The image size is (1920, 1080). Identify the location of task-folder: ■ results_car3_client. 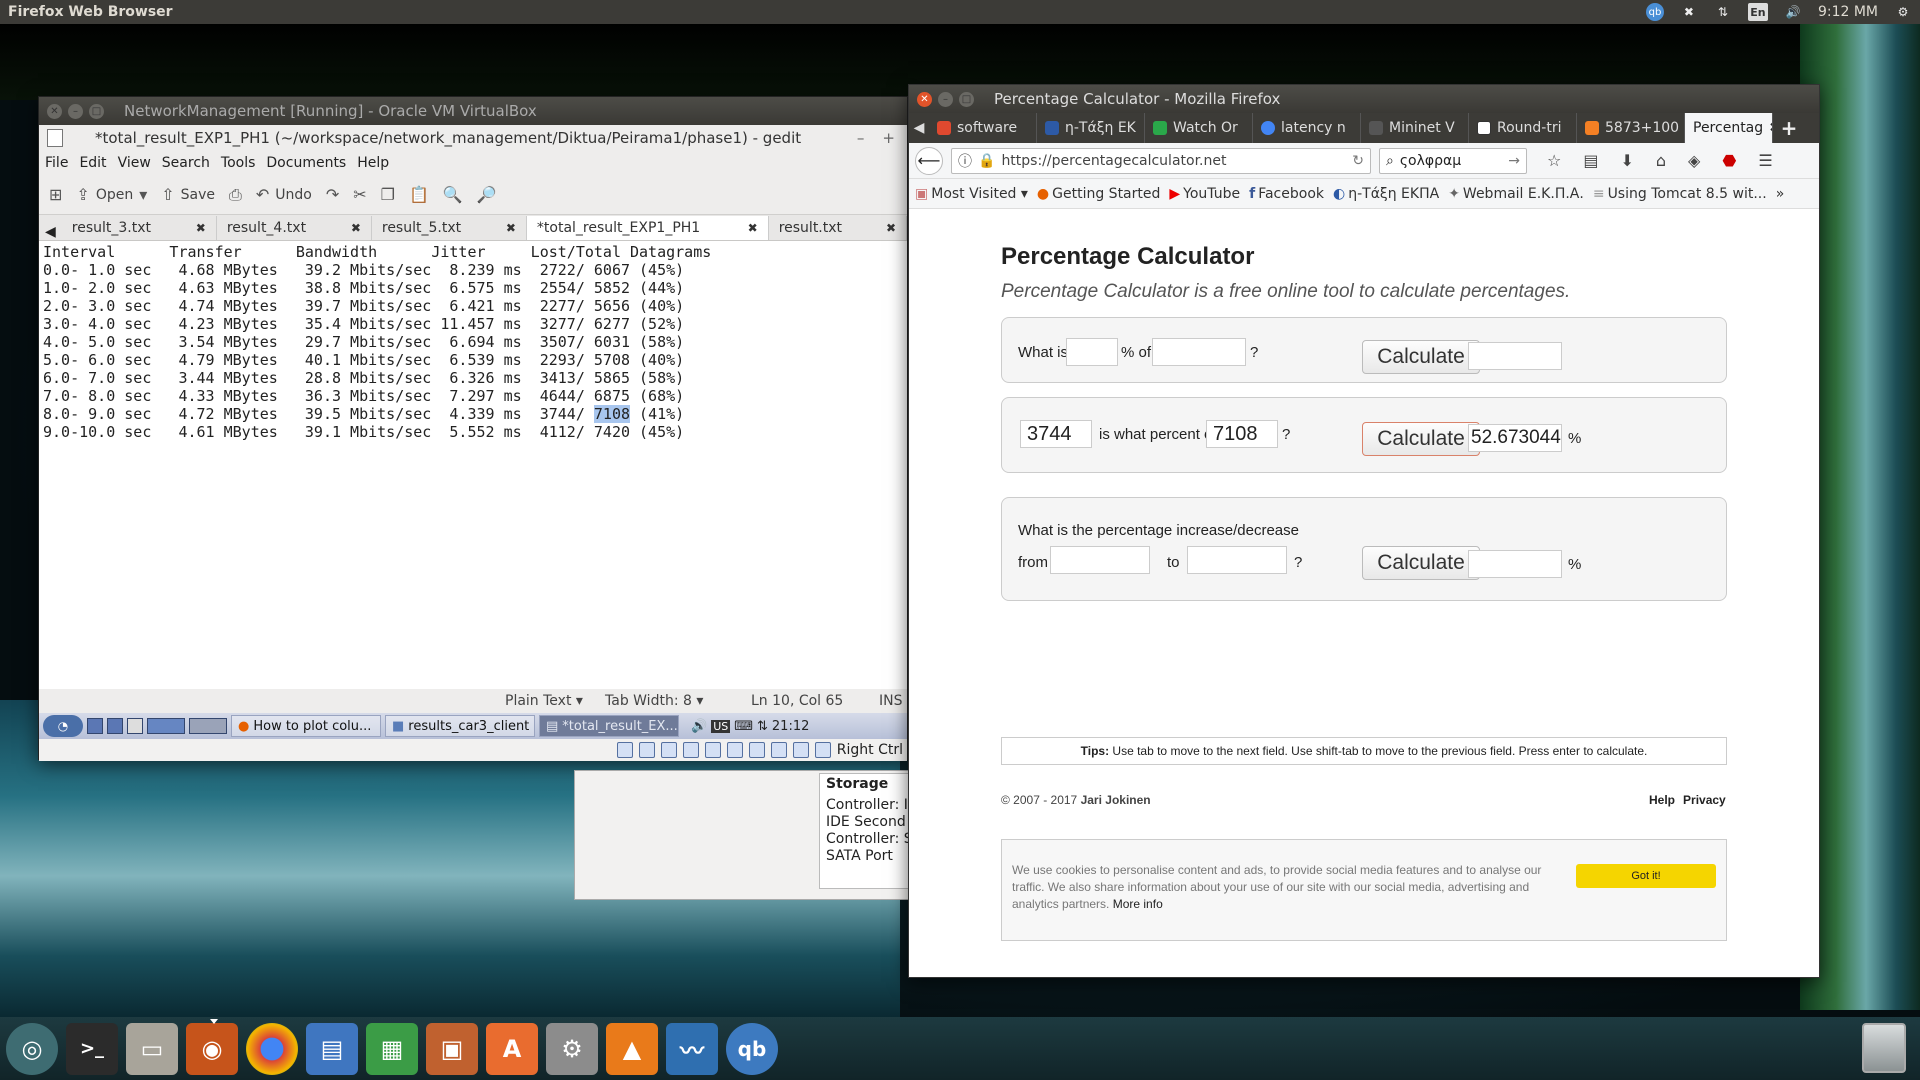
(460, 726).